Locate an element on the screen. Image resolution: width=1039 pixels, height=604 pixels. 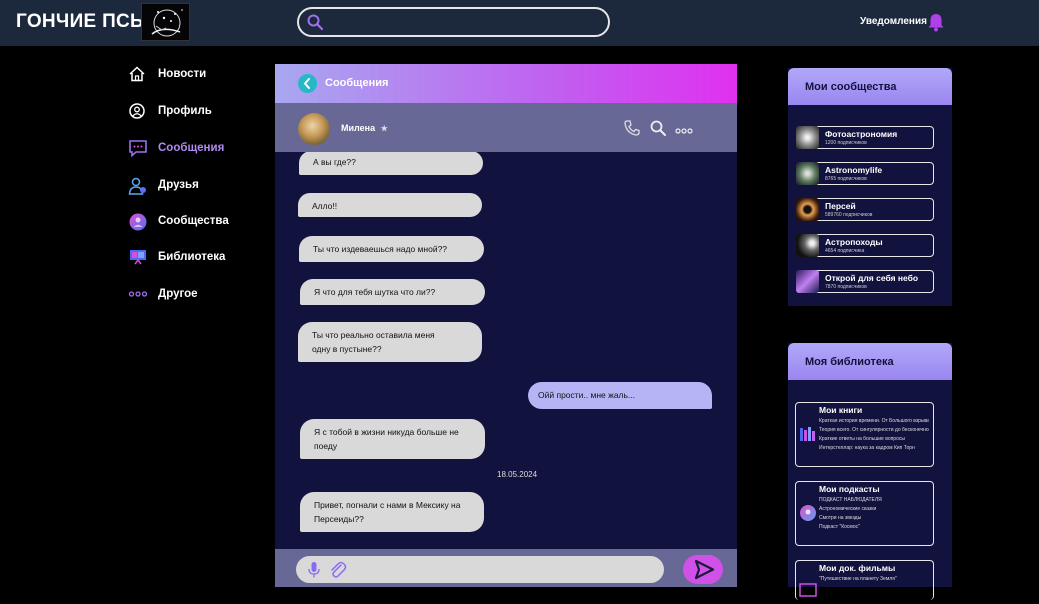
notifications-label: Уведомления is located at coordinates (893, 21).